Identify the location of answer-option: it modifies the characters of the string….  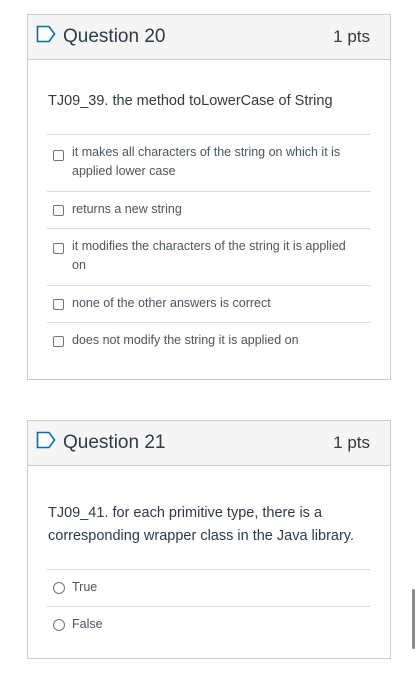
(209, 256).